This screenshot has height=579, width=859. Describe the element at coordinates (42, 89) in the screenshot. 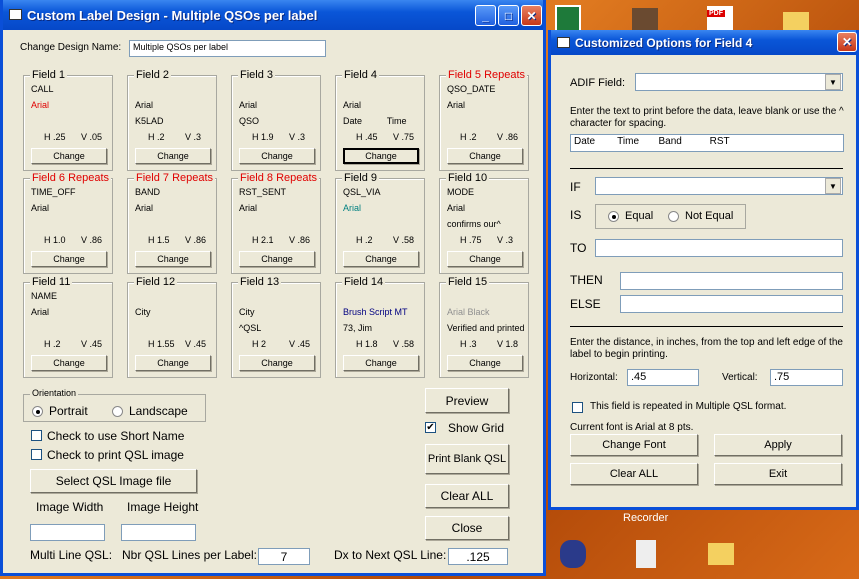

I see `field-adif-name: CALL` at that location.